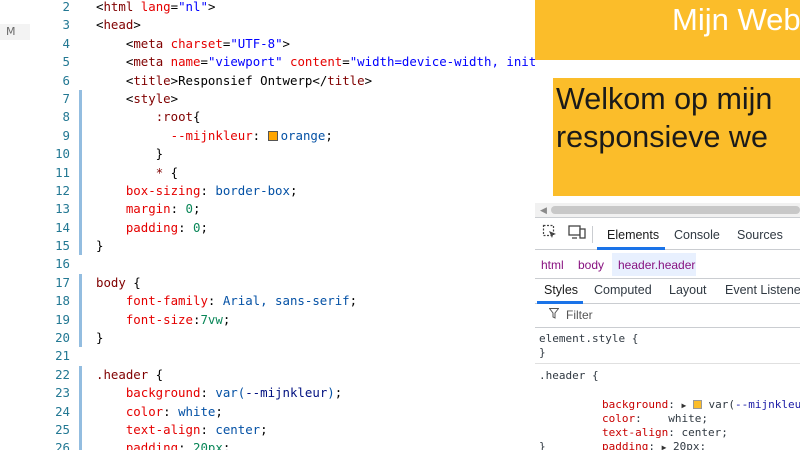 The image size is (800, 450). Describe the element at coordinates (272, 135) in the screenshot. I see `color-swatch-icon` at that location.